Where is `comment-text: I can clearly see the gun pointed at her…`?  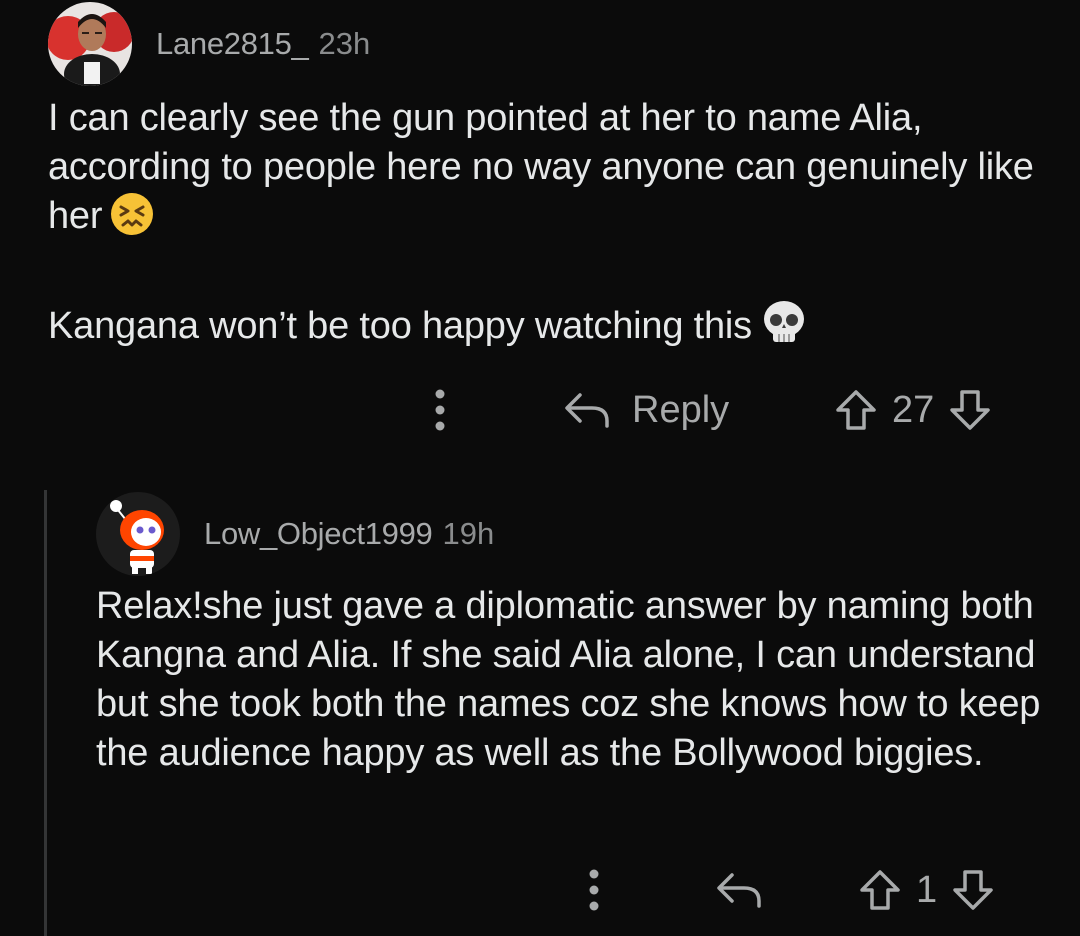 comment-text: I can clearly see the gun pointed at her… is located at coordinates (541, 167).